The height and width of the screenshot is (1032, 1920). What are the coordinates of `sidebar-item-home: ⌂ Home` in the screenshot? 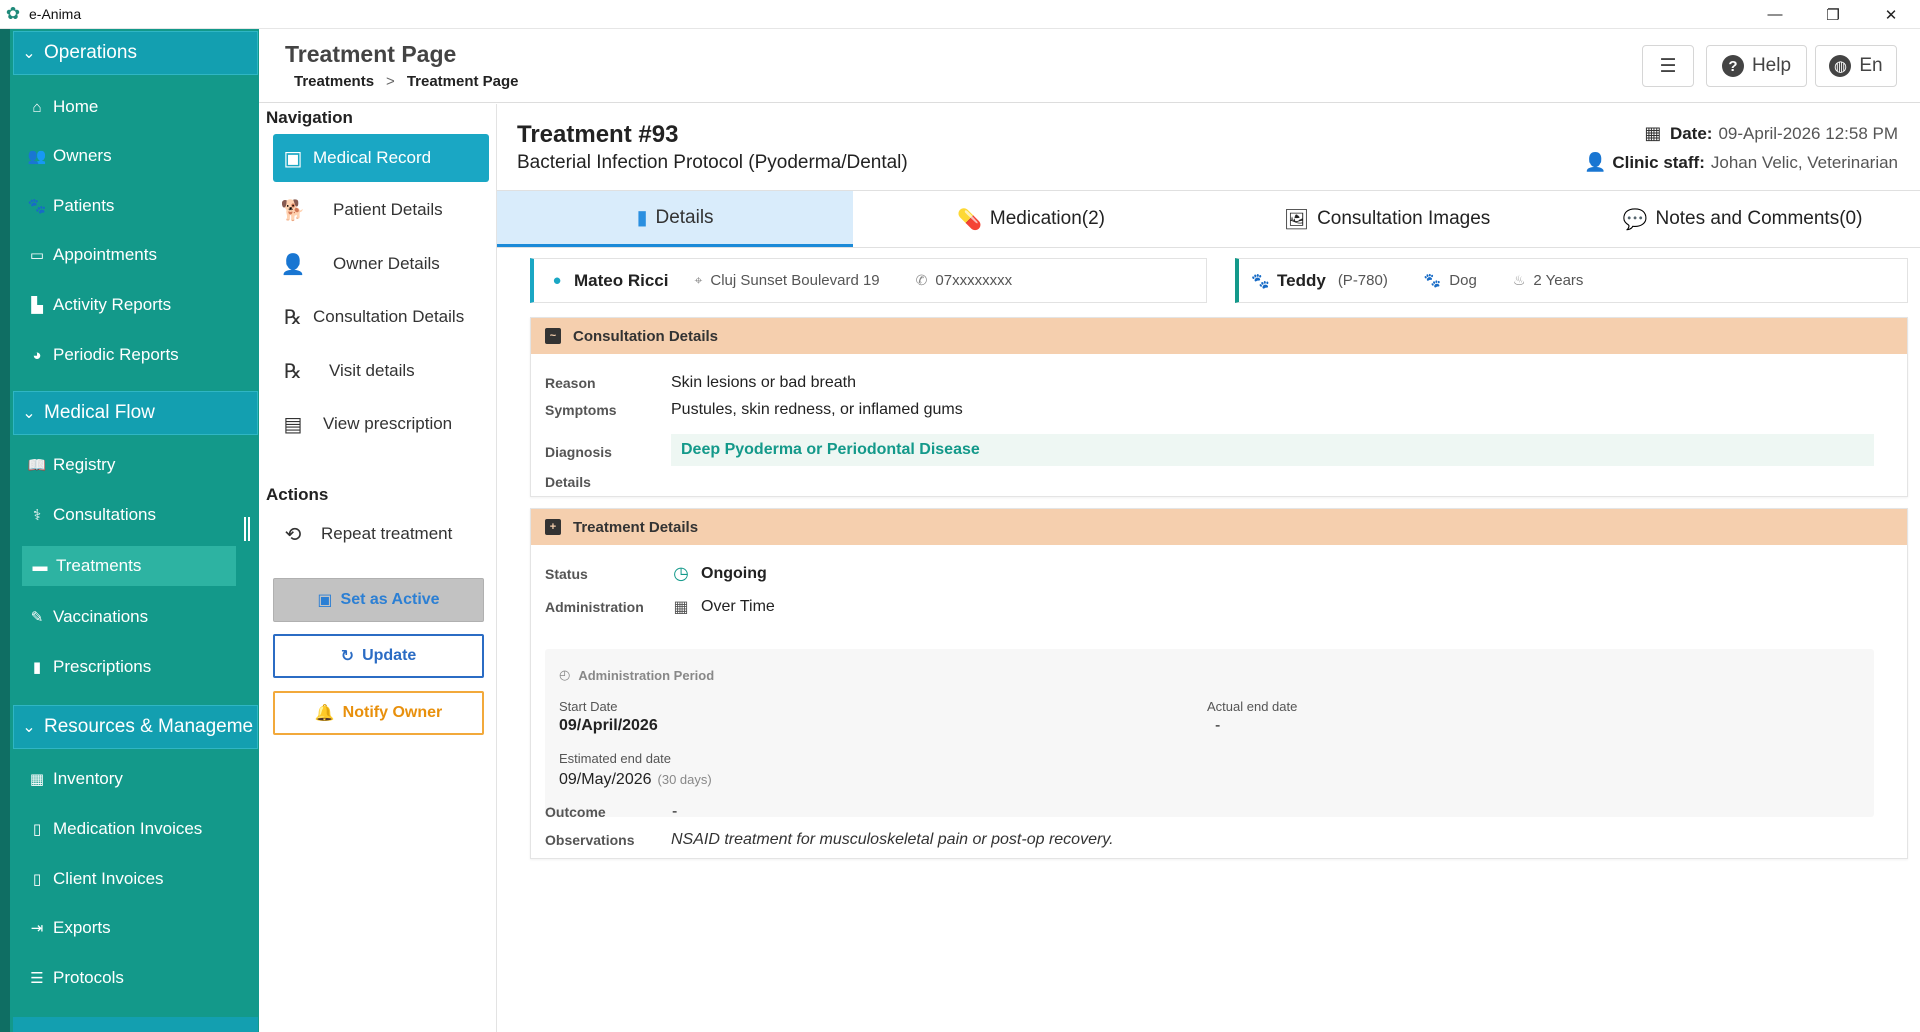 It's located at (128, 107).